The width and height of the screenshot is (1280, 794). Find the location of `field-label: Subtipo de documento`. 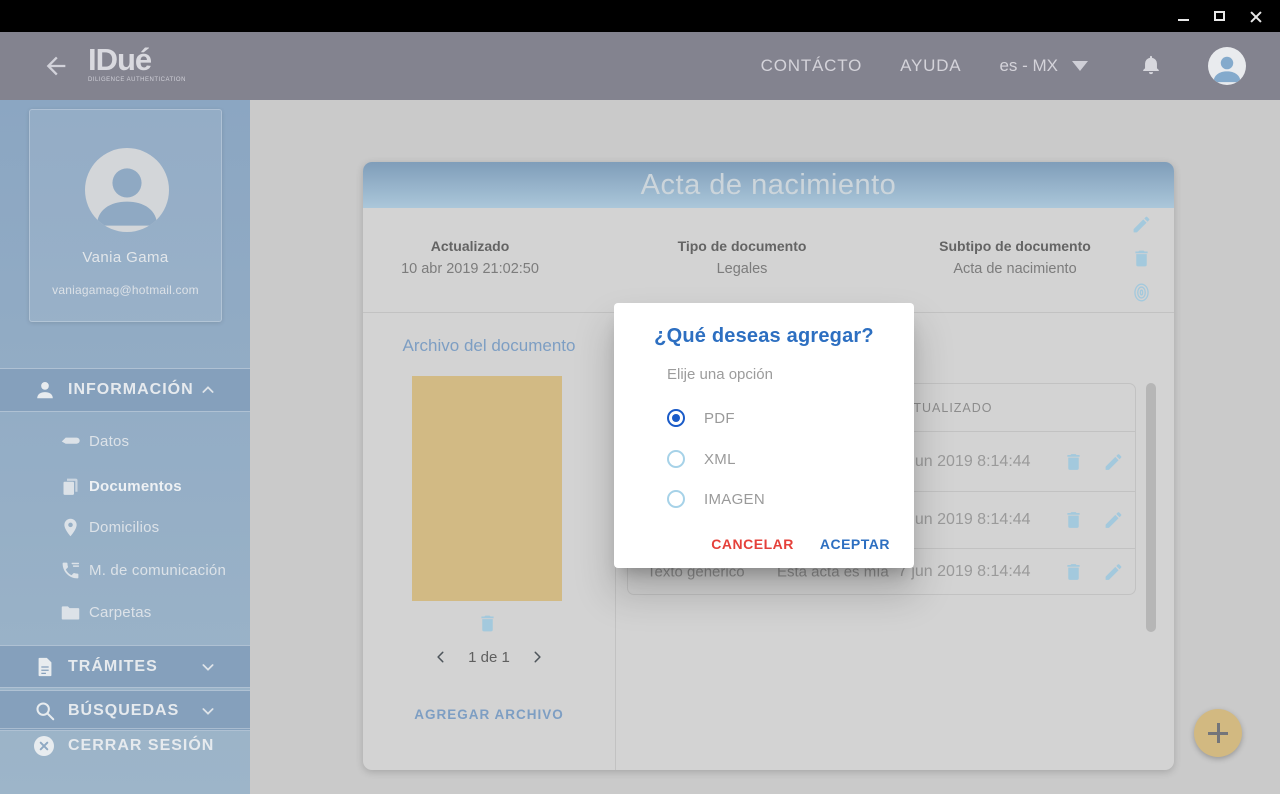

field-label: Subtipo de documento is located at coordinates (1015, 246).